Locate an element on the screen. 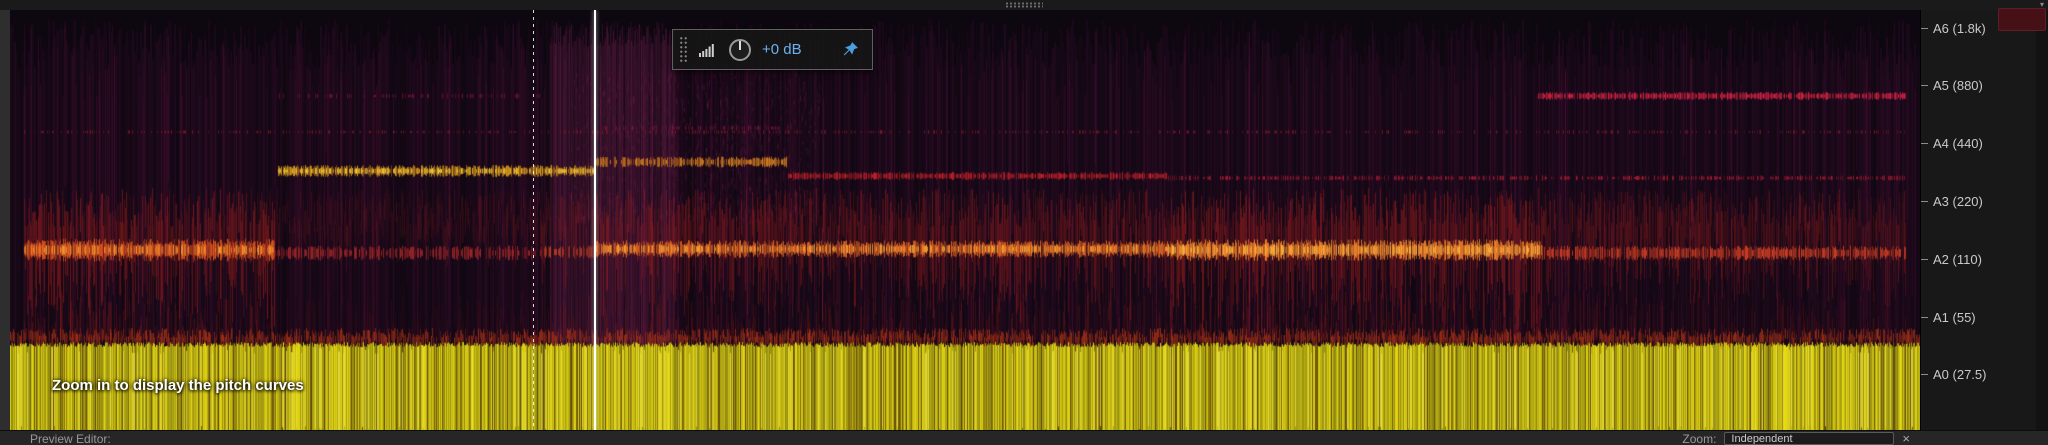 The width and height of the screenshot is (2048, 445). selection-marker-line is located at coordinates (533, 220).